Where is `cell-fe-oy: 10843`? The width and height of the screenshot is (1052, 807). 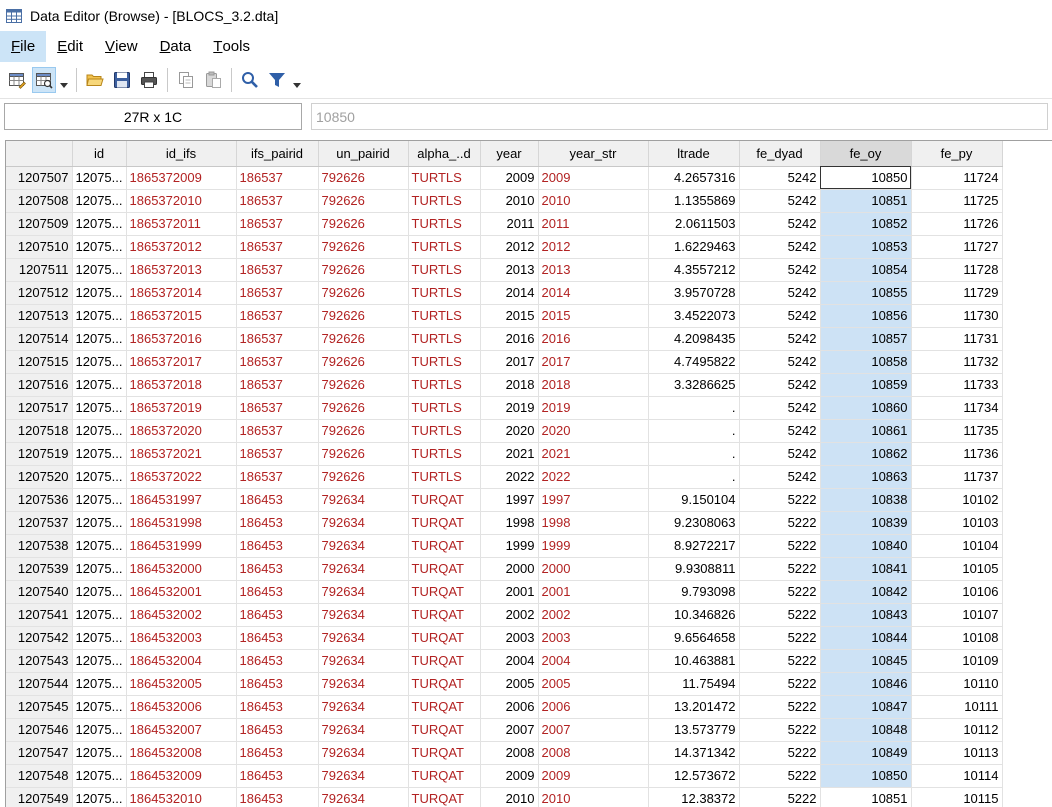
cell-fe-oy: 10843 is located at coordinates (866, 615).